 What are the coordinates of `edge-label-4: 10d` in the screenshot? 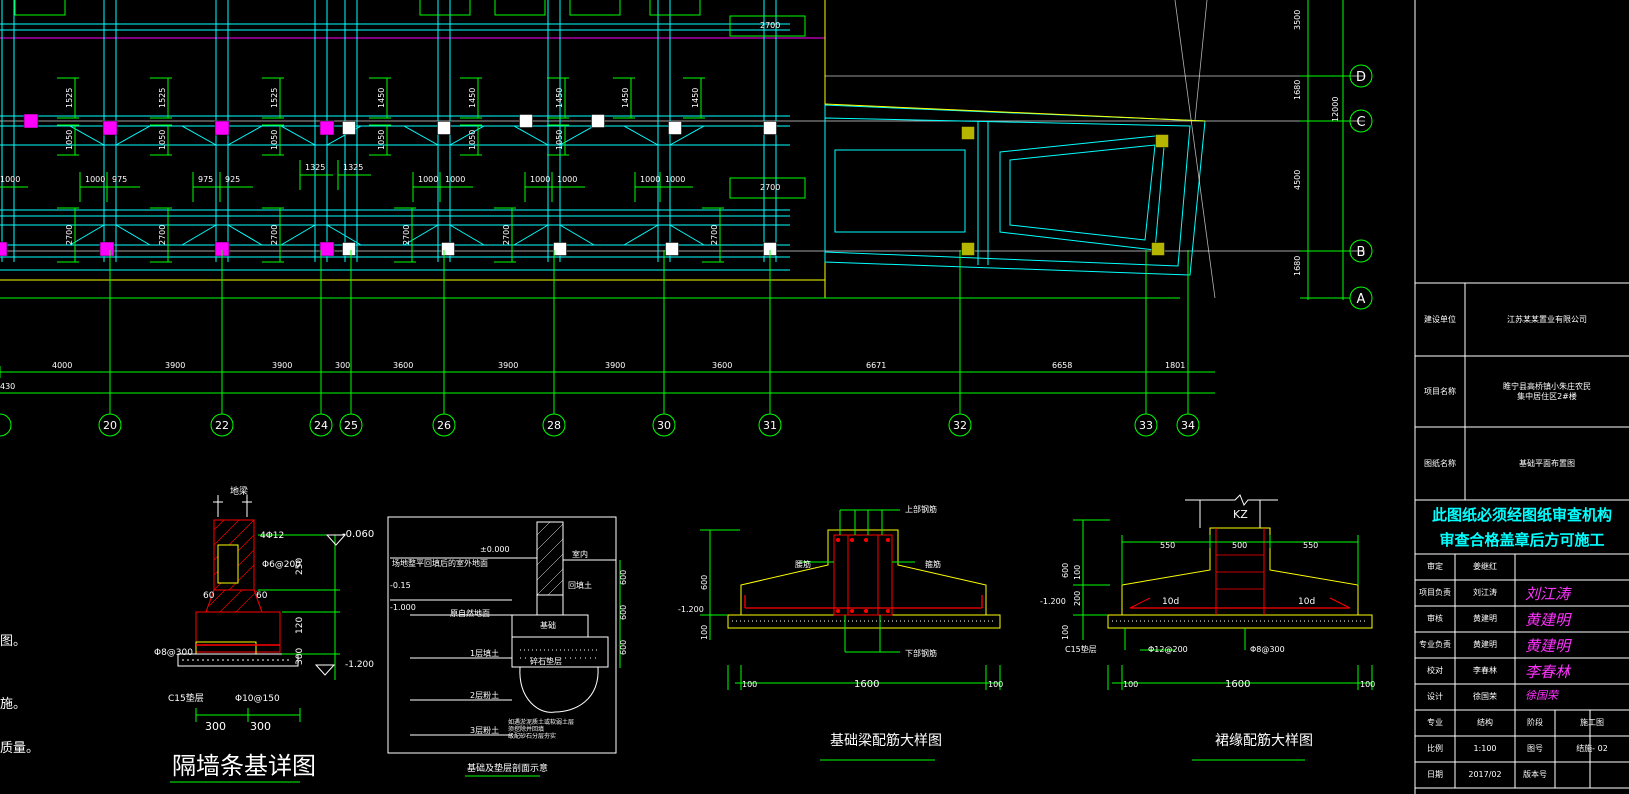 It's located at (1170, 602).